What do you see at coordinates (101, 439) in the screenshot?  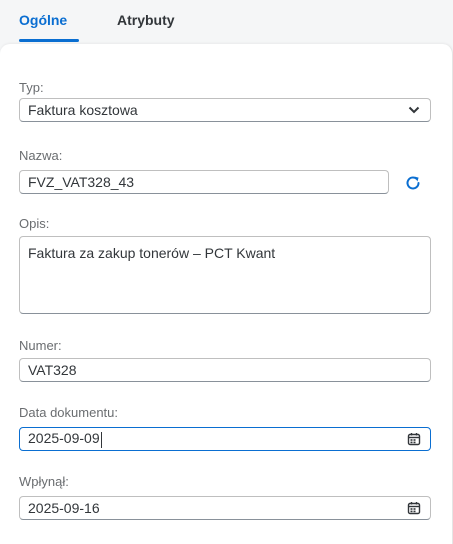 I see `text-caret` at bounding box center [101, 439].